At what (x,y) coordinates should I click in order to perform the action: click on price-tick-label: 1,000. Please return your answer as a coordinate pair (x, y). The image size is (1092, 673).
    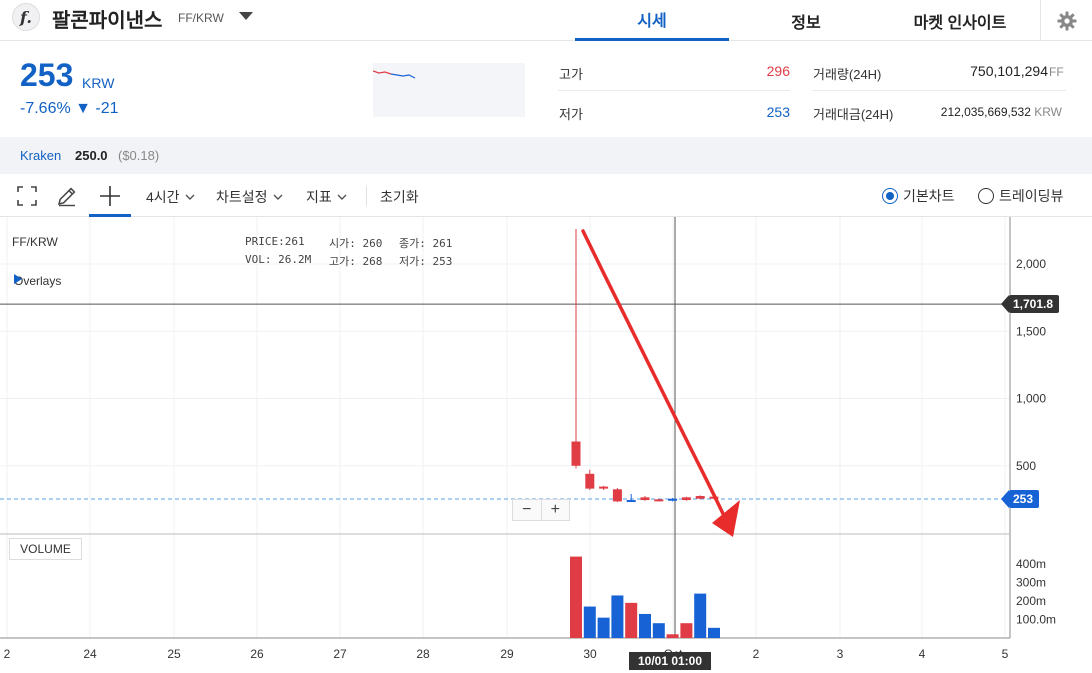
    Looking at the image, I should click on (1031, 399).